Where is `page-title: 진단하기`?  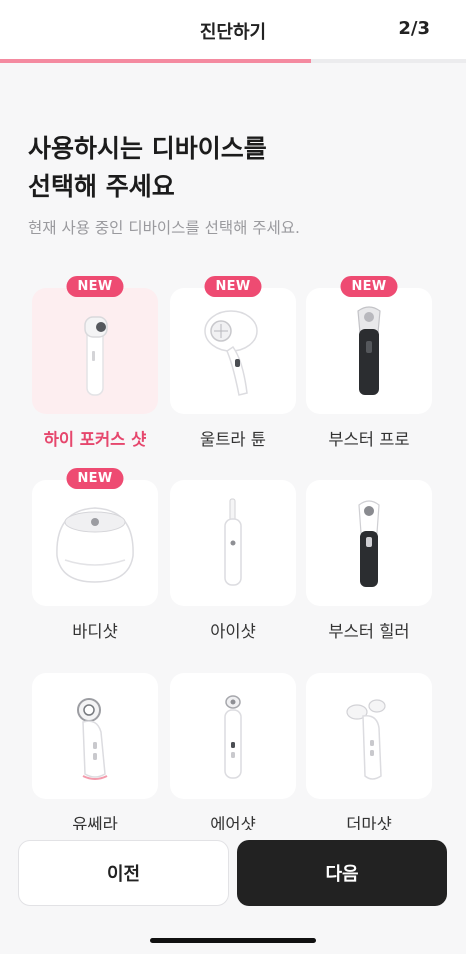
page-title: 진단하기 is located at coordinates (233, 32).